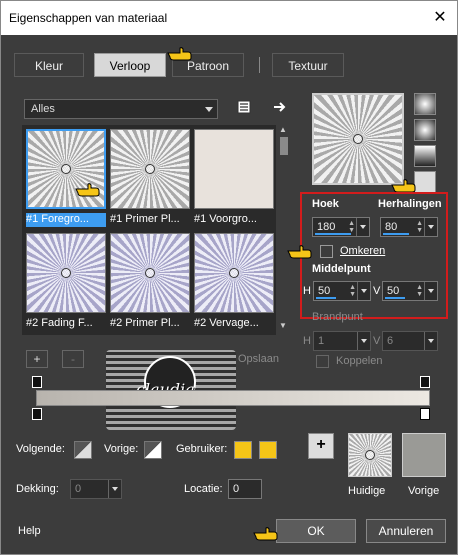 The height and width of the screenshot is (555, 458). What do you see at coordinates (209, 109) in the screenshot?
I see `chevron-down-icon` at bounding box center [209, 109].